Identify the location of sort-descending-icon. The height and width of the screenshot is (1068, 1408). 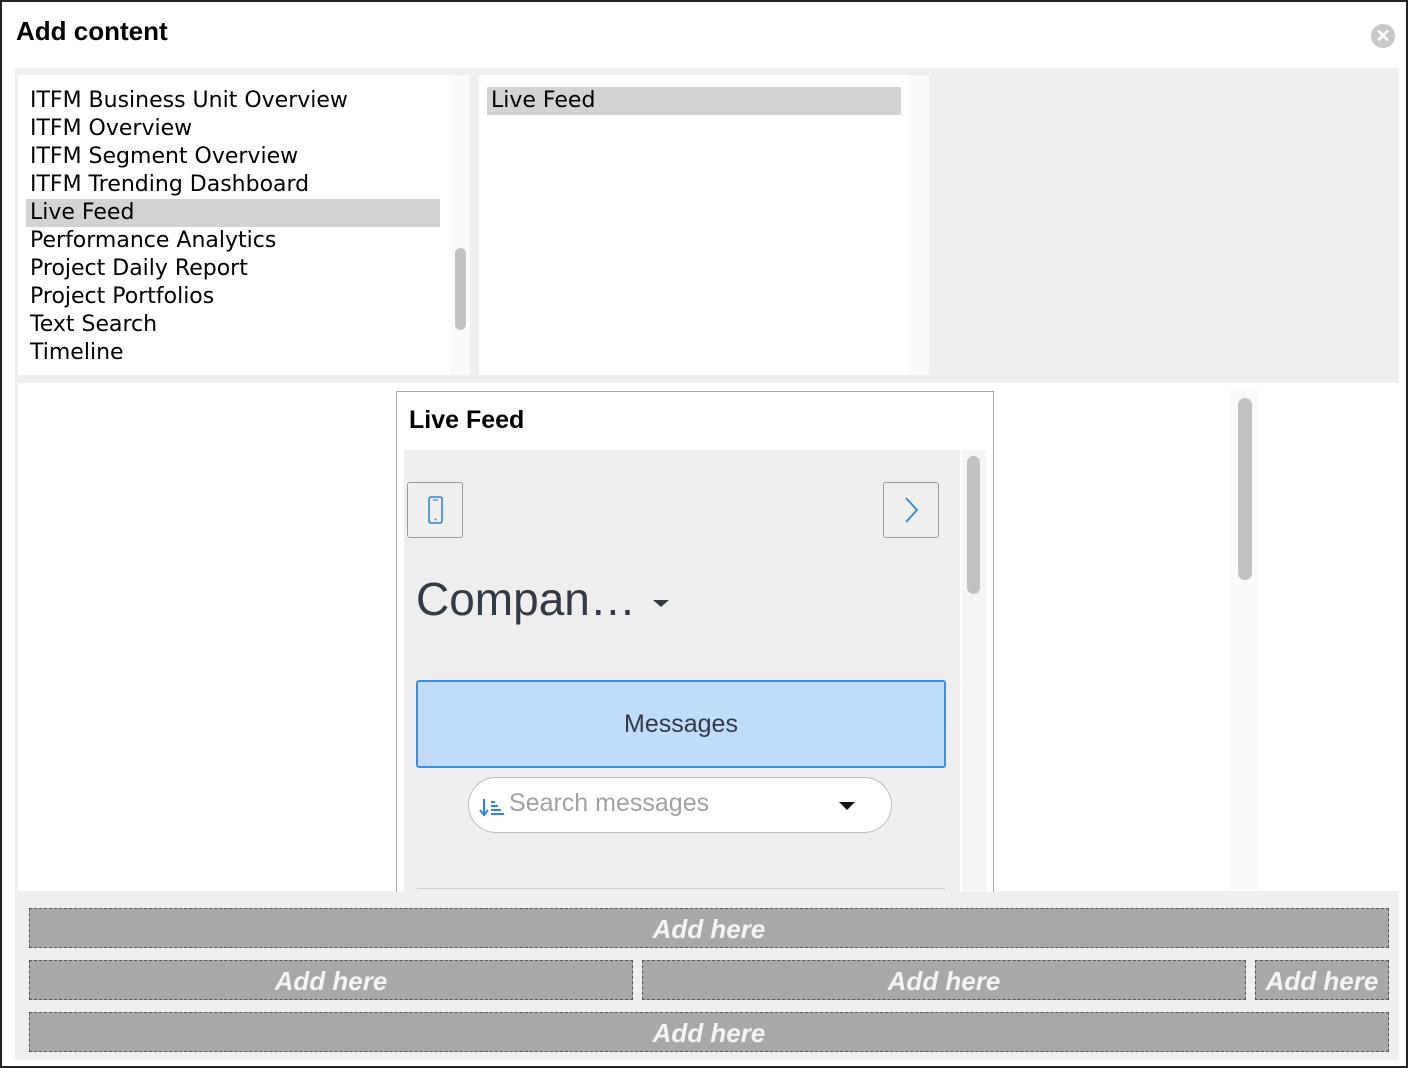
(491, 808).